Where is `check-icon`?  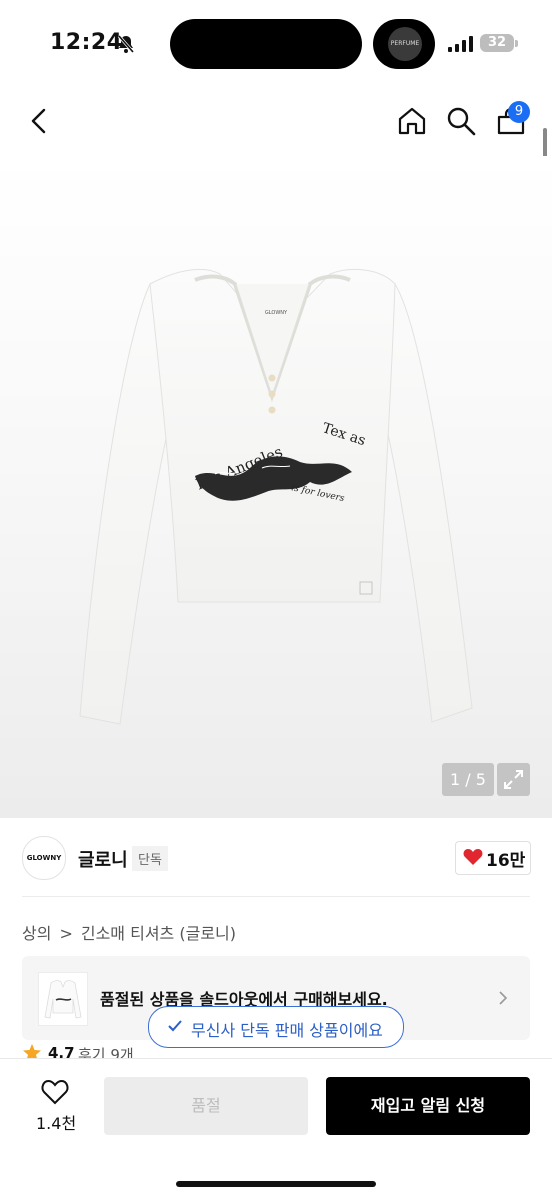 check-icon is located at coordinates (175, 1026).